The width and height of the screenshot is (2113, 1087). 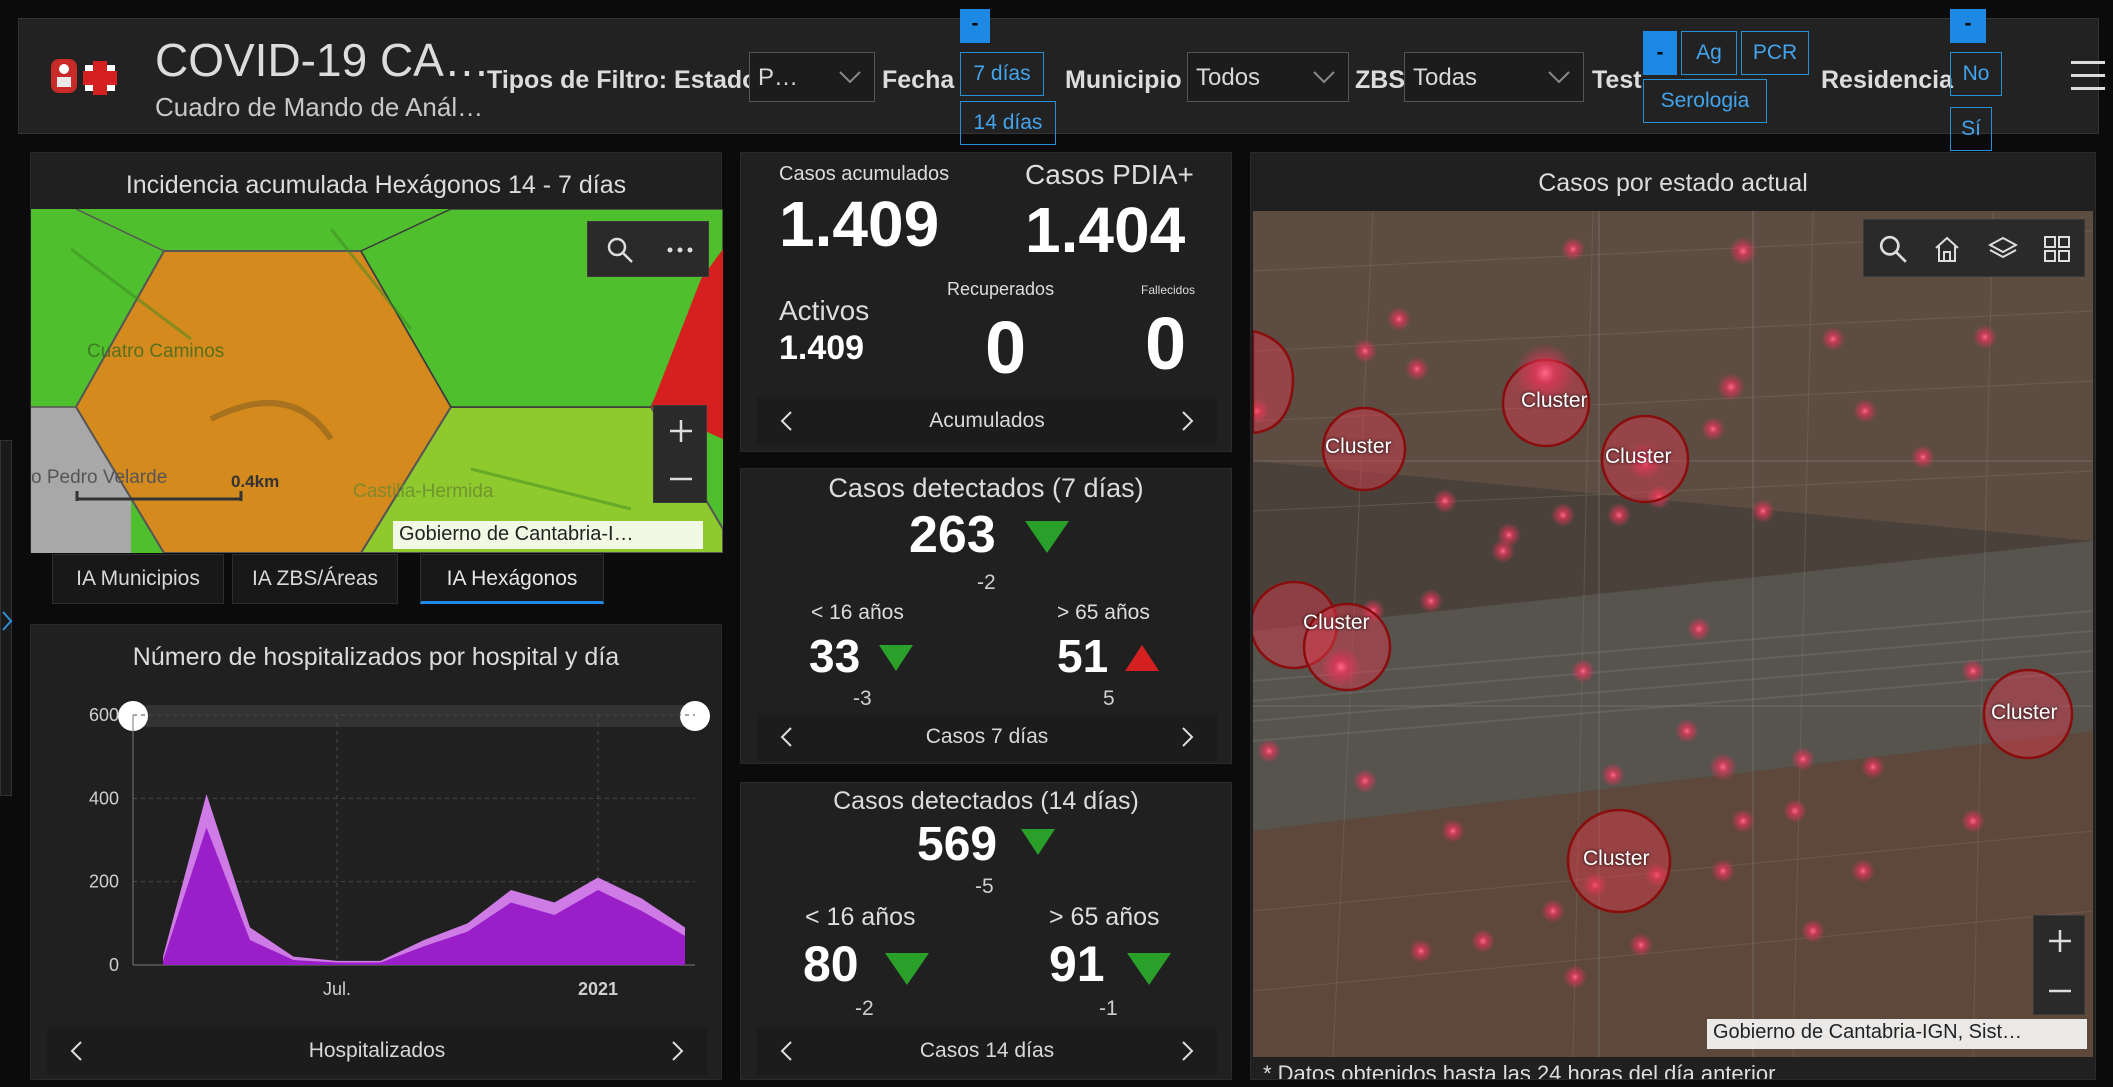 What do you see at coordinates (2088, 76) in the screenshot?
I see `hamburger-icon` at bounding box center [2088, 76].